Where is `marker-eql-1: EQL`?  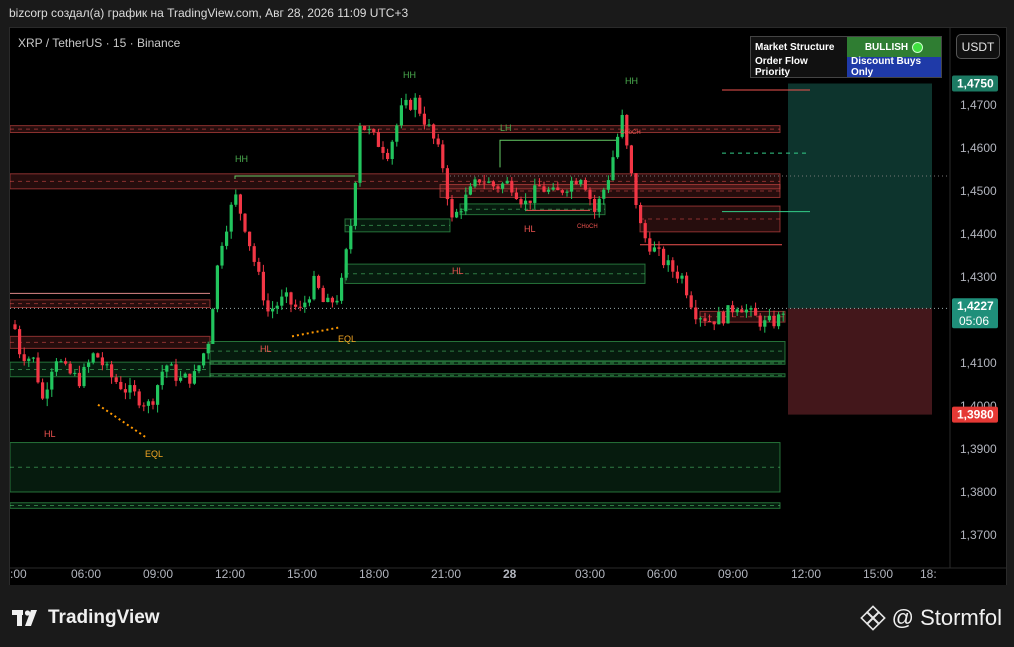 marker-eql-1: EQL is located at coordinates (154, 454).